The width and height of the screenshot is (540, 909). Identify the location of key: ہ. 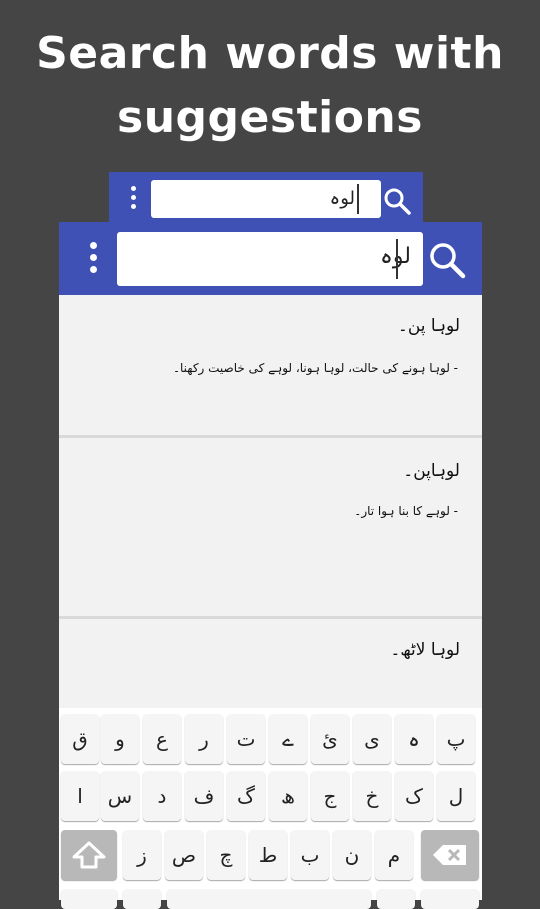
(414, 739).